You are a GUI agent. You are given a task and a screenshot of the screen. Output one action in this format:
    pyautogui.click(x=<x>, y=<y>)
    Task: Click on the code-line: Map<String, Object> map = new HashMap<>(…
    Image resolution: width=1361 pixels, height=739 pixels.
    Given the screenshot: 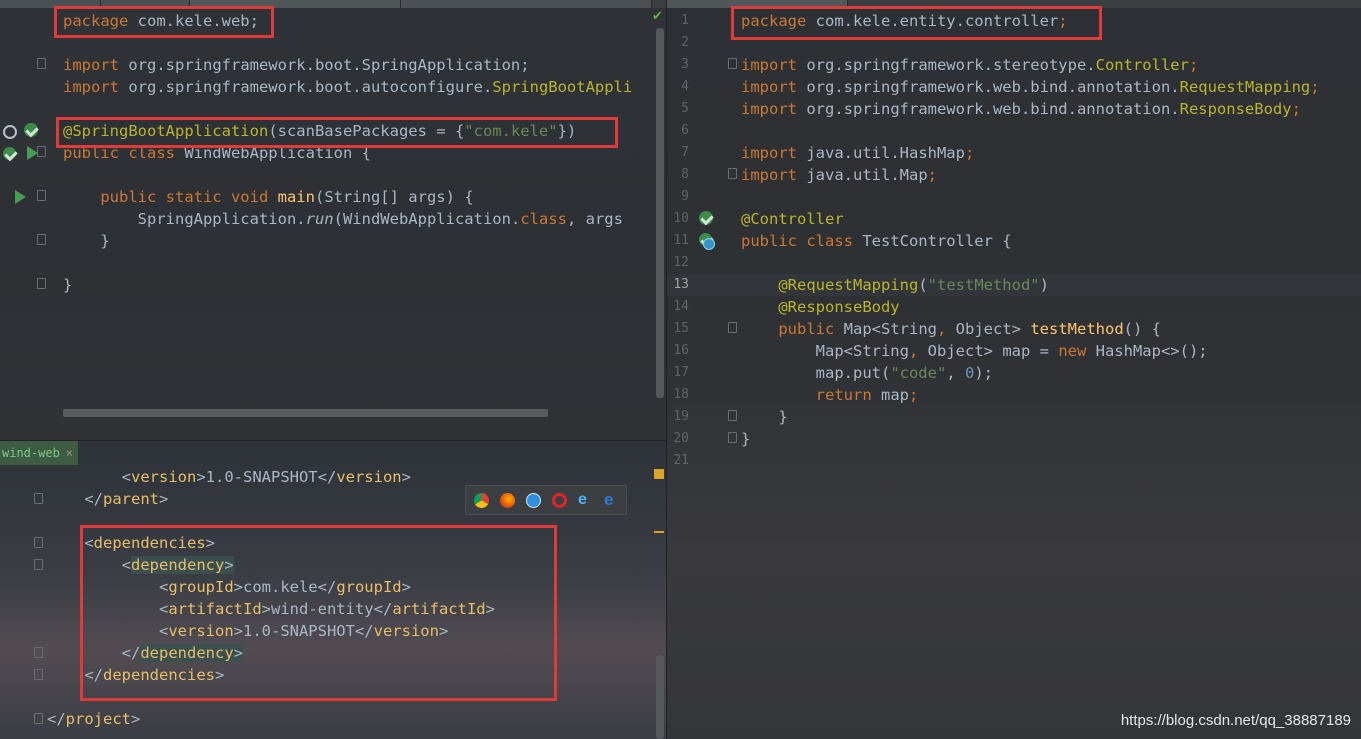 What is the action you would take?
    pyautogui.click(x=974, y=351)
    